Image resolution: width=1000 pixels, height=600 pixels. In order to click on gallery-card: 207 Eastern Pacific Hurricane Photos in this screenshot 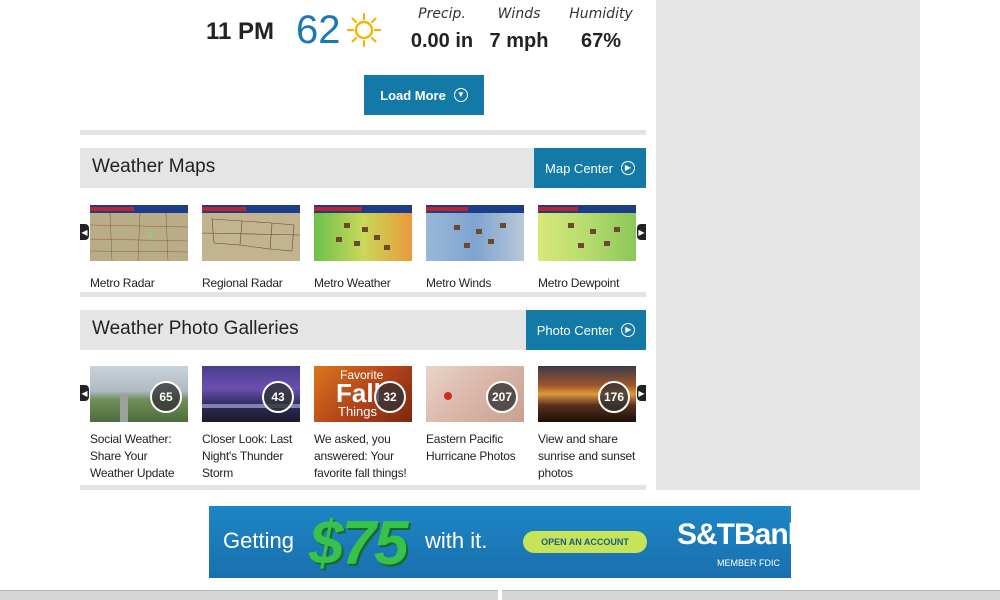, I will do `click(475, 415)`.